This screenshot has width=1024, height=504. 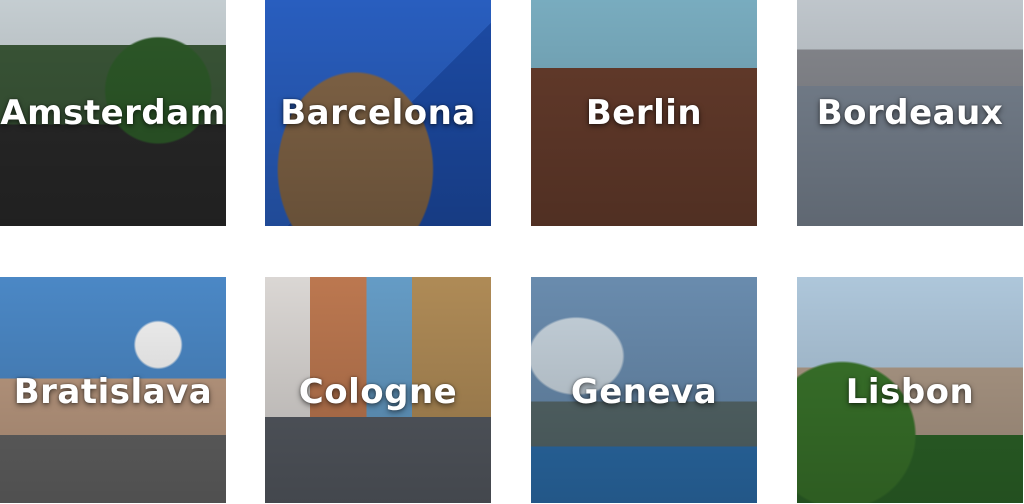 I want to click on city-name-lisbon: Lisbon, so click(x=910, y=392).